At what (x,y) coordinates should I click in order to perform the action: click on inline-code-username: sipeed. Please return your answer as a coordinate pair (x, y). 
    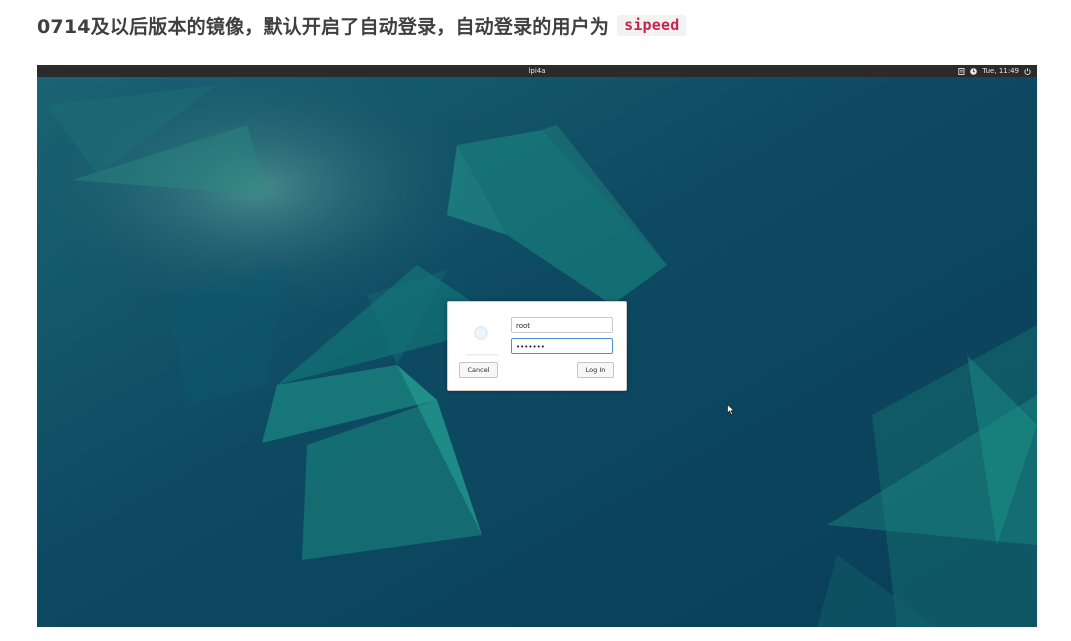
    Looking at the image, I should click on (652, 25).